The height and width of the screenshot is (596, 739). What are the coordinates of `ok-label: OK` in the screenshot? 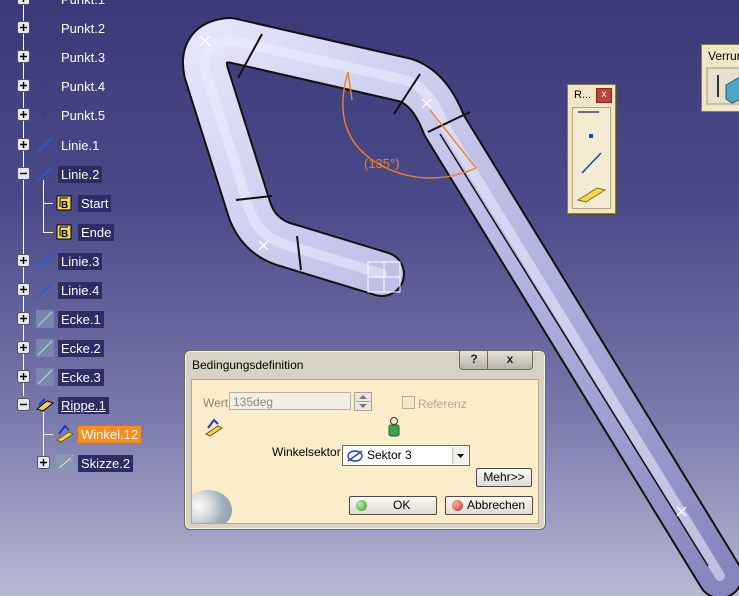 It's located at (402, 505).